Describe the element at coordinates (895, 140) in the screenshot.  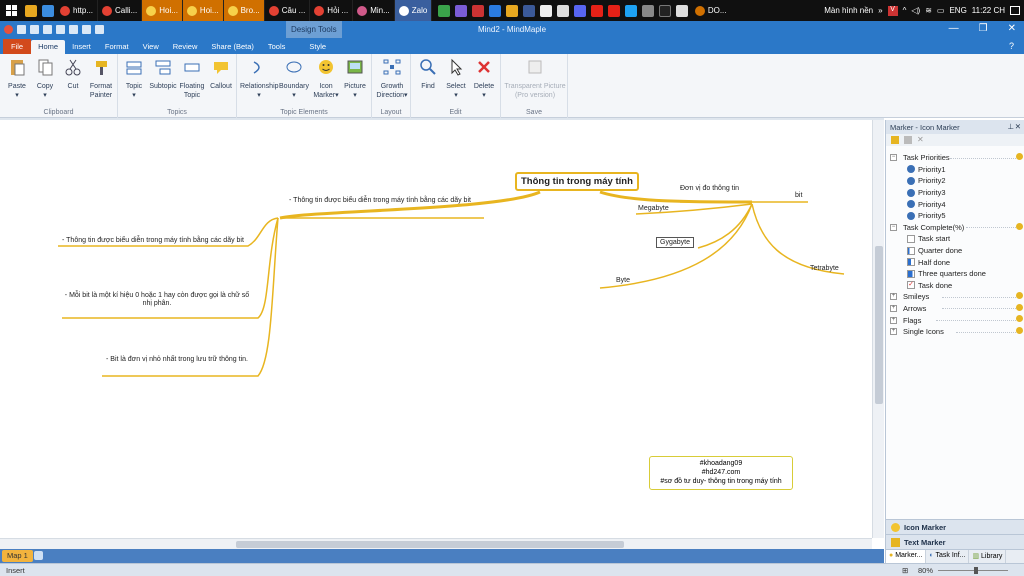
I see `add-marker-icon` at that location.